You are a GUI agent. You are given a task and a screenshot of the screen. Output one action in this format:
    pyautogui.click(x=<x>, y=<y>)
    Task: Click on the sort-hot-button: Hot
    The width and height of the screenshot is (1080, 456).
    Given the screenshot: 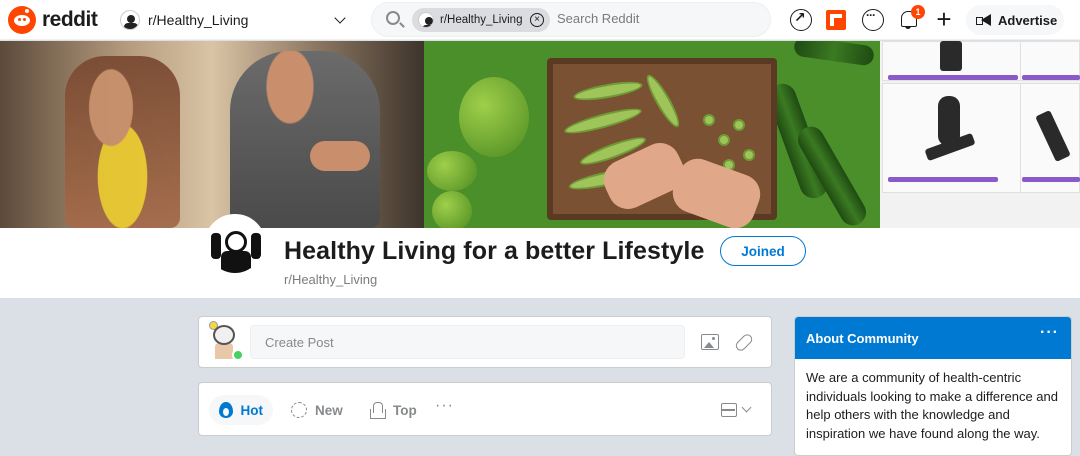 What is the action you would take?
    pyautogui.click(x=241, y=410)
    